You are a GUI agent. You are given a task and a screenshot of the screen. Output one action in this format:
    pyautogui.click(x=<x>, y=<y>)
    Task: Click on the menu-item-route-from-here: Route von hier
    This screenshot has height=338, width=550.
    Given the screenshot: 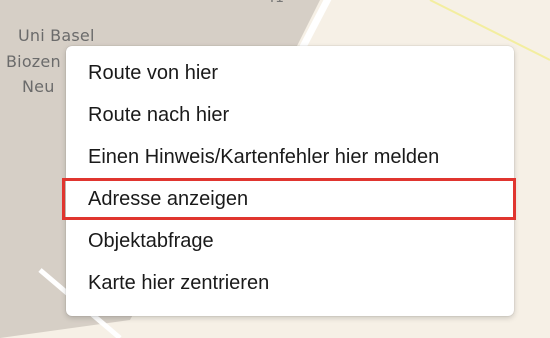 What is the action you would take?
    pyautogui.click(x=290, y=73)
    